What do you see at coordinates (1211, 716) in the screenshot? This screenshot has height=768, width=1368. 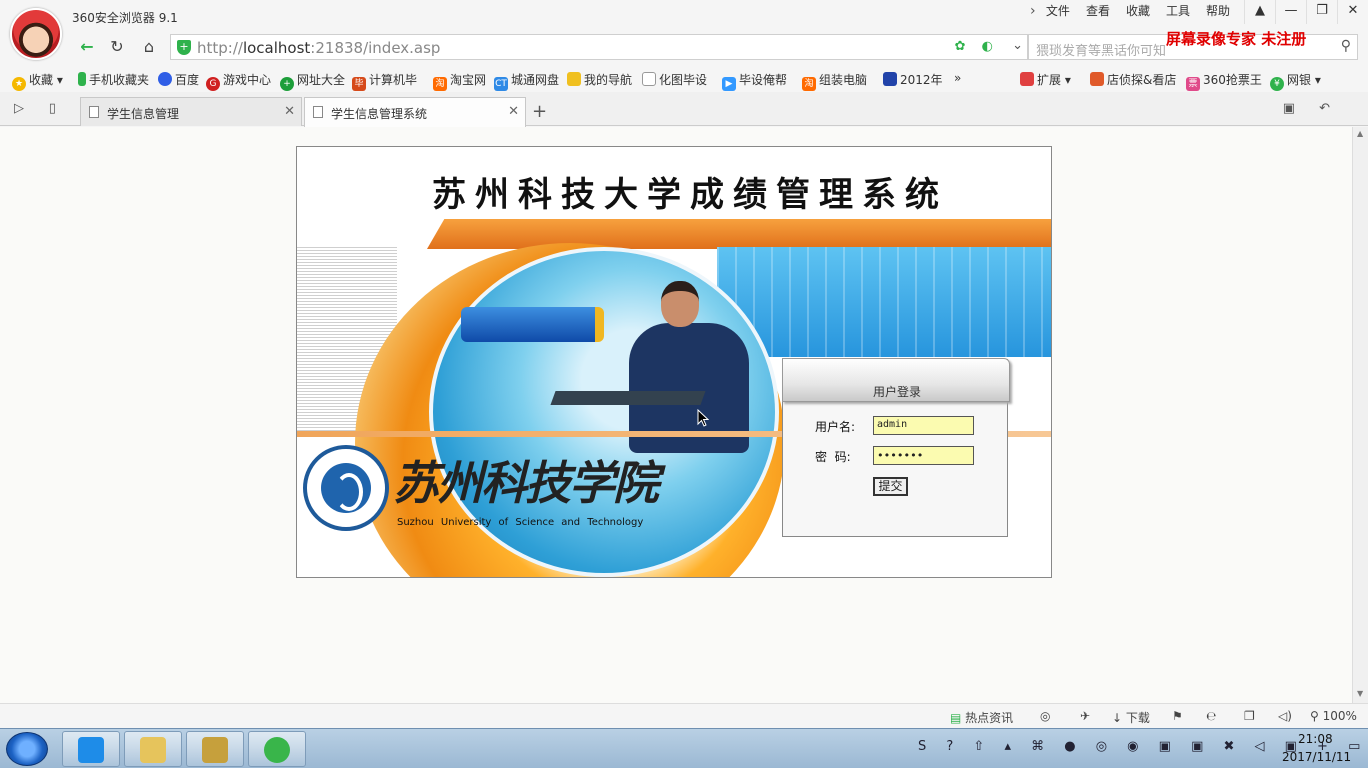 I see `ie-mode-icon: ℮` at bounding box center [1211, 716].